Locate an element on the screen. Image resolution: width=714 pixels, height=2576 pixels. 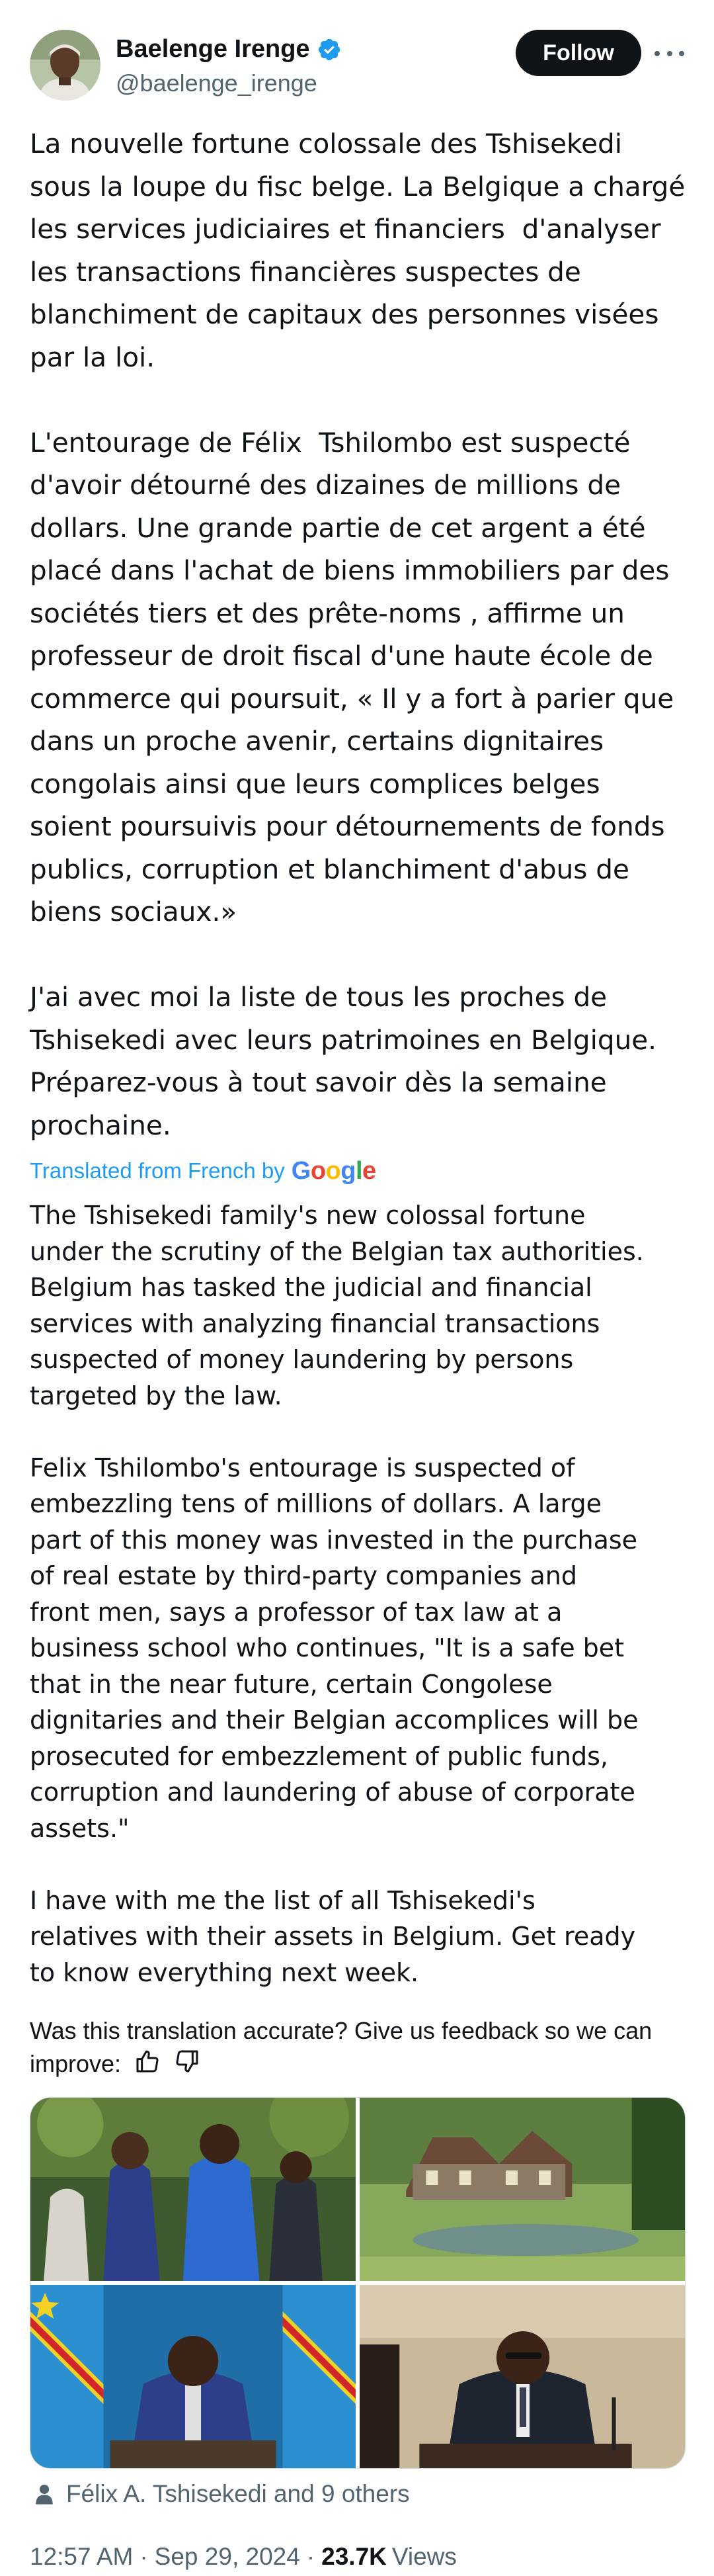
verified-badge-icon is located at coordinates (329, 49).